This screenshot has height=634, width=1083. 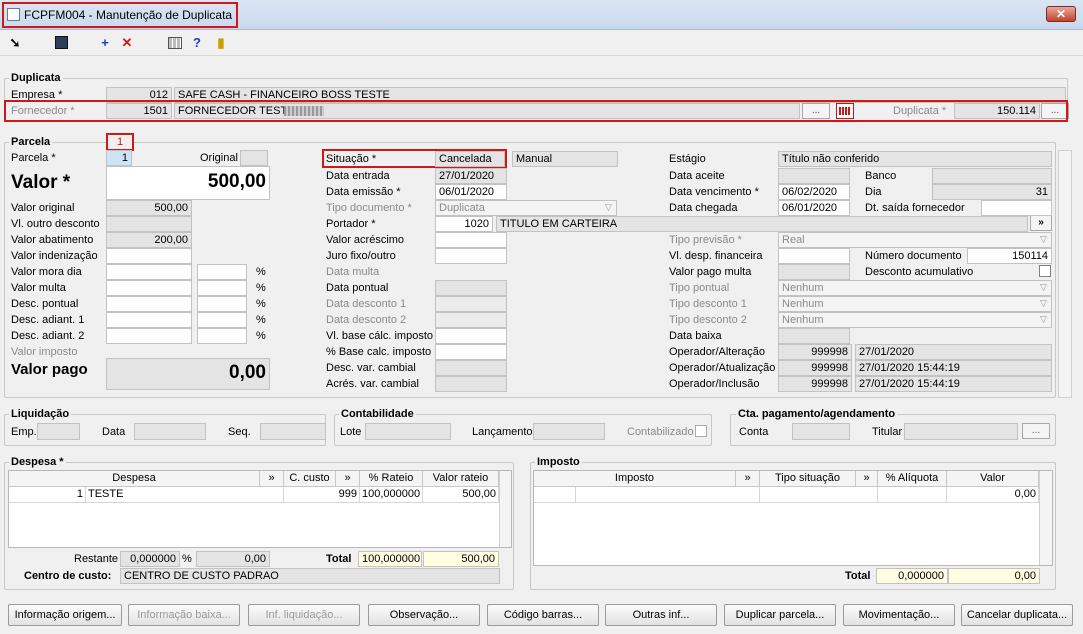 What do you see at coordinates (953, 384) in the screenshot?
I see `op-inc-date: 27/01/2020 15:44:19` at bounding box center [953, 384].